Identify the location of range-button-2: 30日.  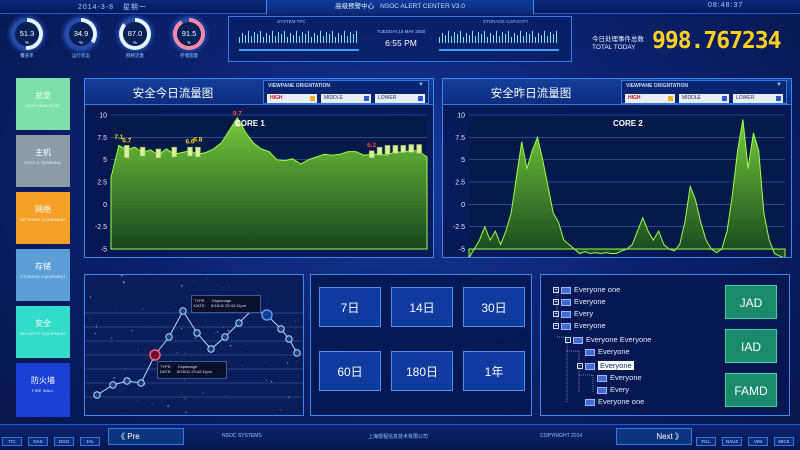
(494, 307).